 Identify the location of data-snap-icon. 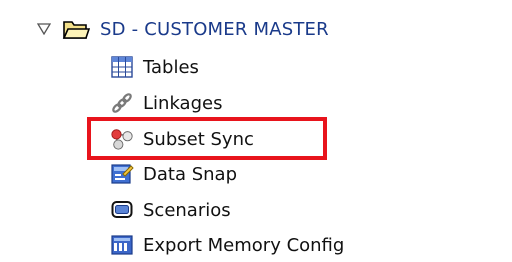
(122, 174).